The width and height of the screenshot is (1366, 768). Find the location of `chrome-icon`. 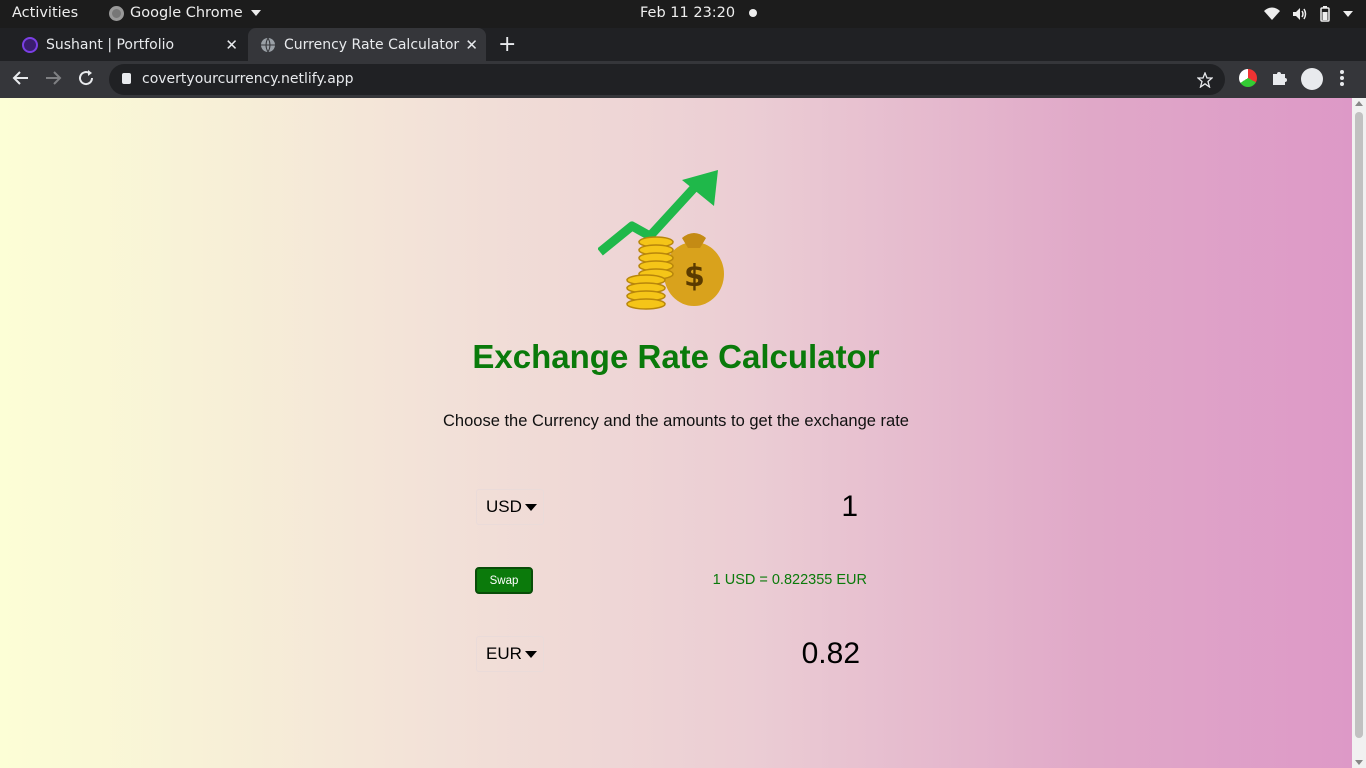

chrome-icon is located at coordinates (116, 13).